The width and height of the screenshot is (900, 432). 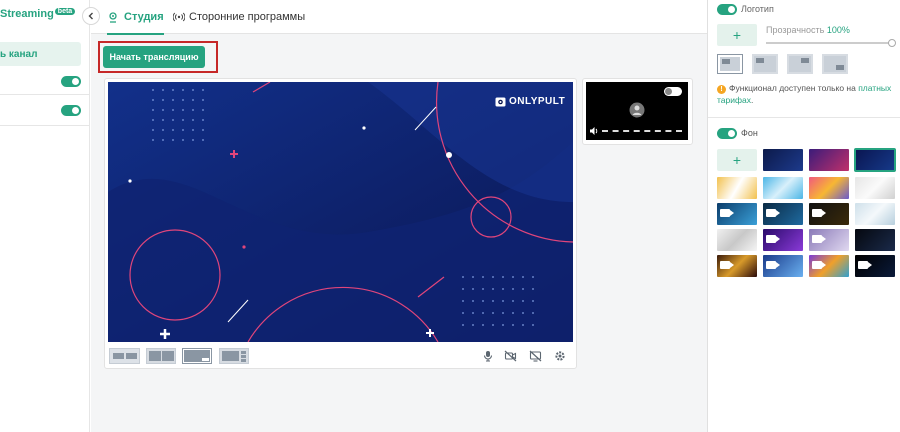 What do you see at coordinates (65, 11) in the screenshot?
I see `beta-badge: beta` at bounding box center [65, 11].